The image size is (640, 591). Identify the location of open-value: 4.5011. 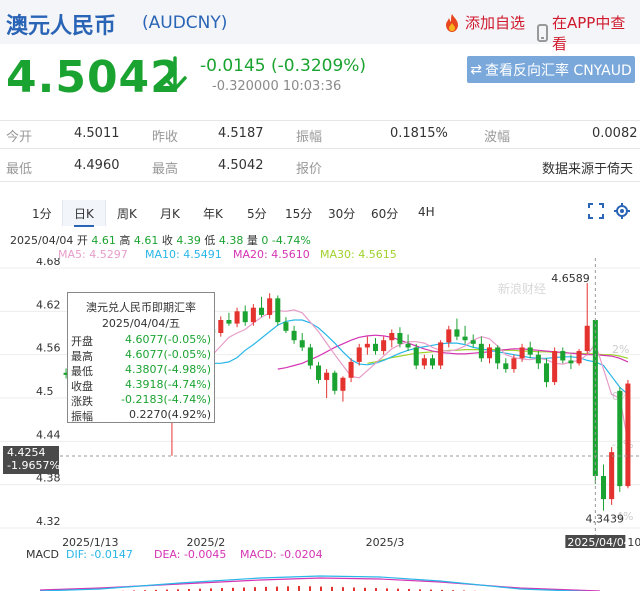
(97, 133).